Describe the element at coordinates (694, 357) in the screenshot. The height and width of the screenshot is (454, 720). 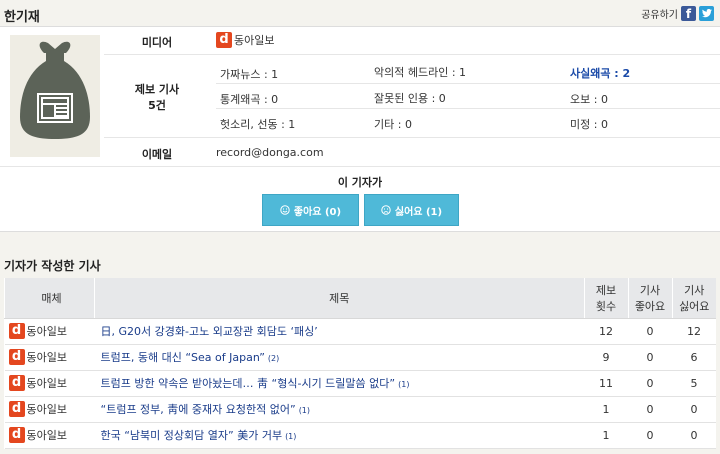
I see `row-dislikes: 6` at that location.